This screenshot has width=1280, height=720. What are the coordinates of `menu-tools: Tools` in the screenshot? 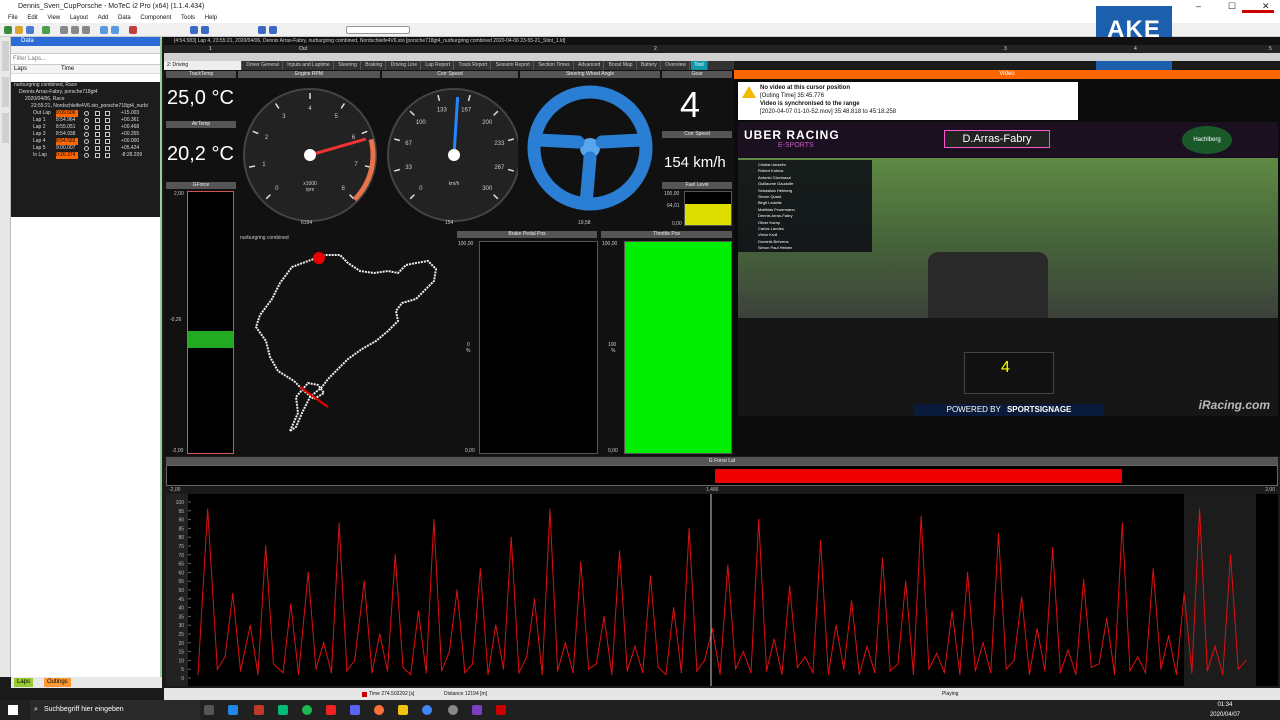 It's located at (188, 18).